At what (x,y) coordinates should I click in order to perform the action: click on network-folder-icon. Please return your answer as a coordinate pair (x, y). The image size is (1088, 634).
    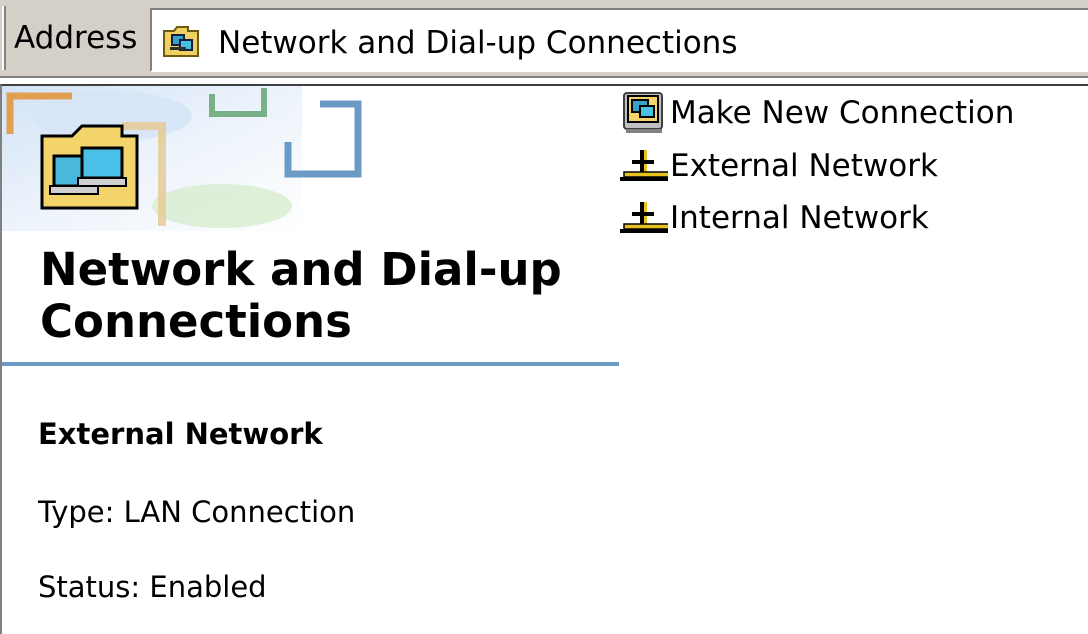
    Looking at the image, I should click on (181, 41).